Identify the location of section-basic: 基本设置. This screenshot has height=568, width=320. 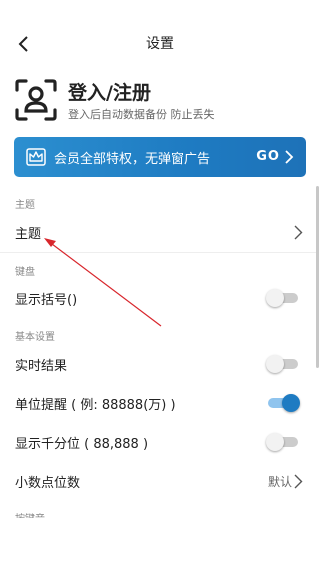
(35, 337).